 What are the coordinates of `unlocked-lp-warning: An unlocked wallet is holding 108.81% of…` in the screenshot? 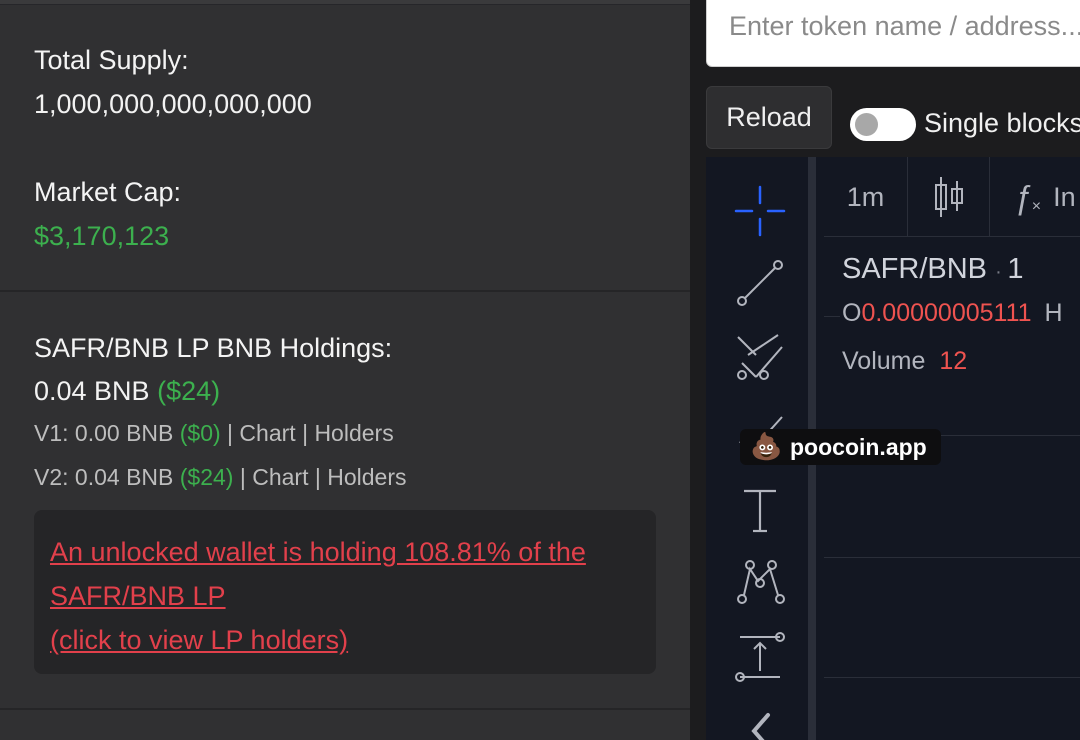 It's located at (345, 592).